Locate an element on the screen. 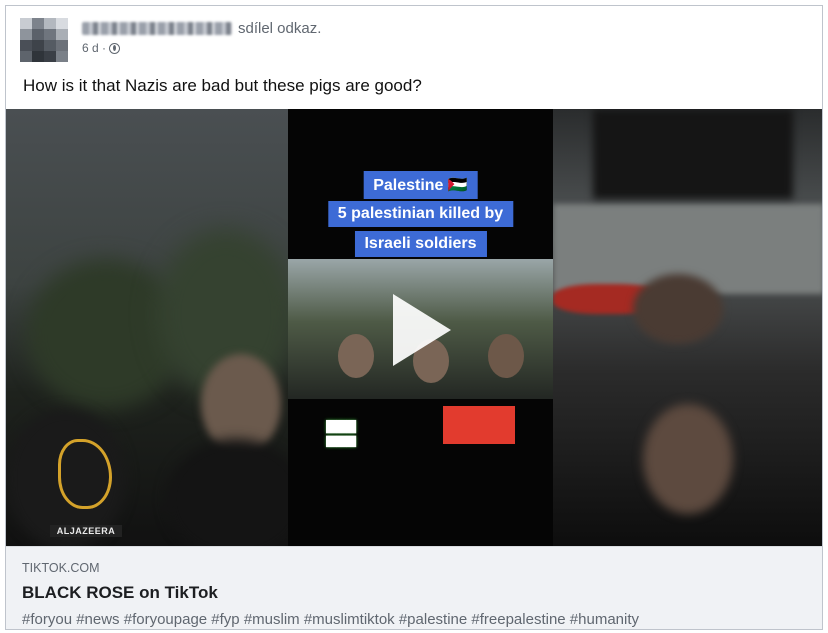 This screenshot has width=828, height=633. red-overlay is located at coordinates (479, 425).